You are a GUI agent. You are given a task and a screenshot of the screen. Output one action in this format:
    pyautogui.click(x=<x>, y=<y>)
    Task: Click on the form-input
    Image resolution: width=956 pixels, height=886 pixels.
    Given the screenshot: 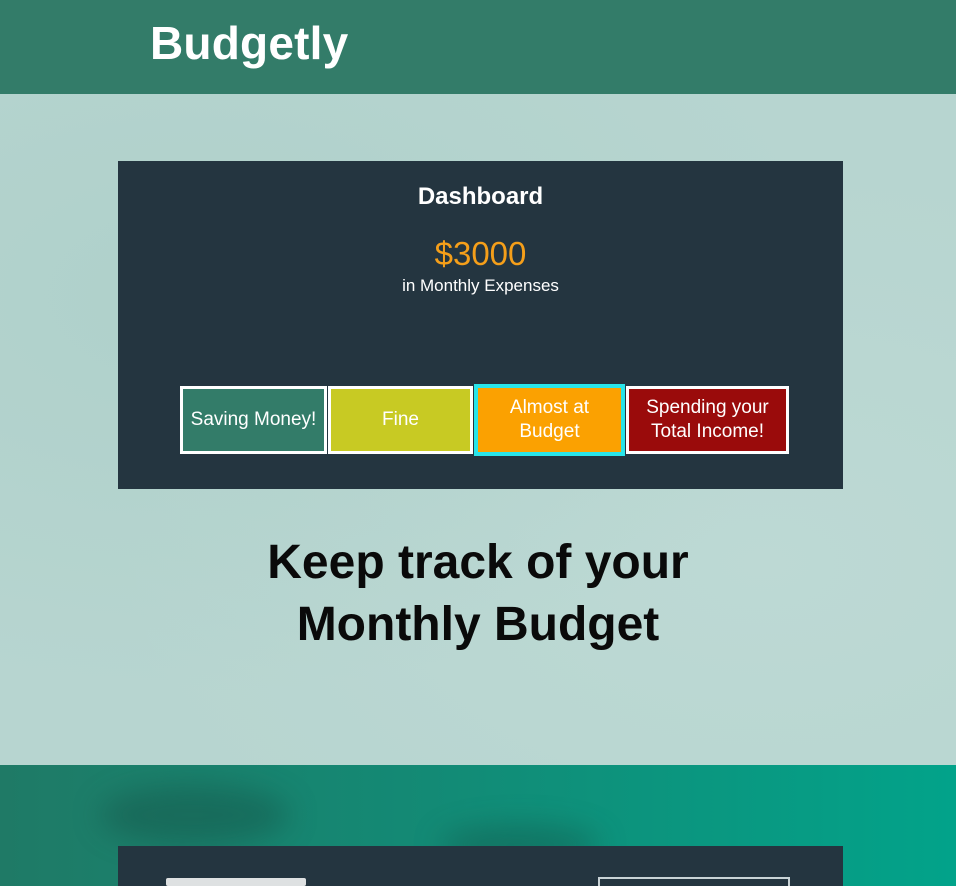 What is the action you would take?
    pyautogui.click(x=694, y=881)
    